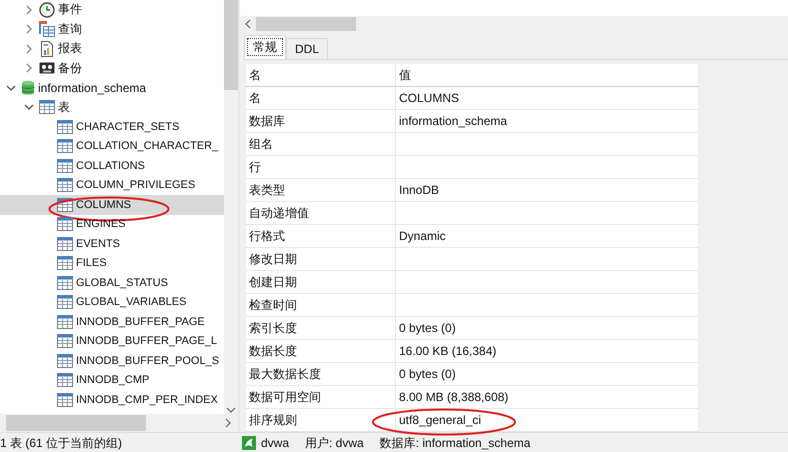 The image size is (788, 452). I want to click on tree-item: ENGINES, so click(112, 224).